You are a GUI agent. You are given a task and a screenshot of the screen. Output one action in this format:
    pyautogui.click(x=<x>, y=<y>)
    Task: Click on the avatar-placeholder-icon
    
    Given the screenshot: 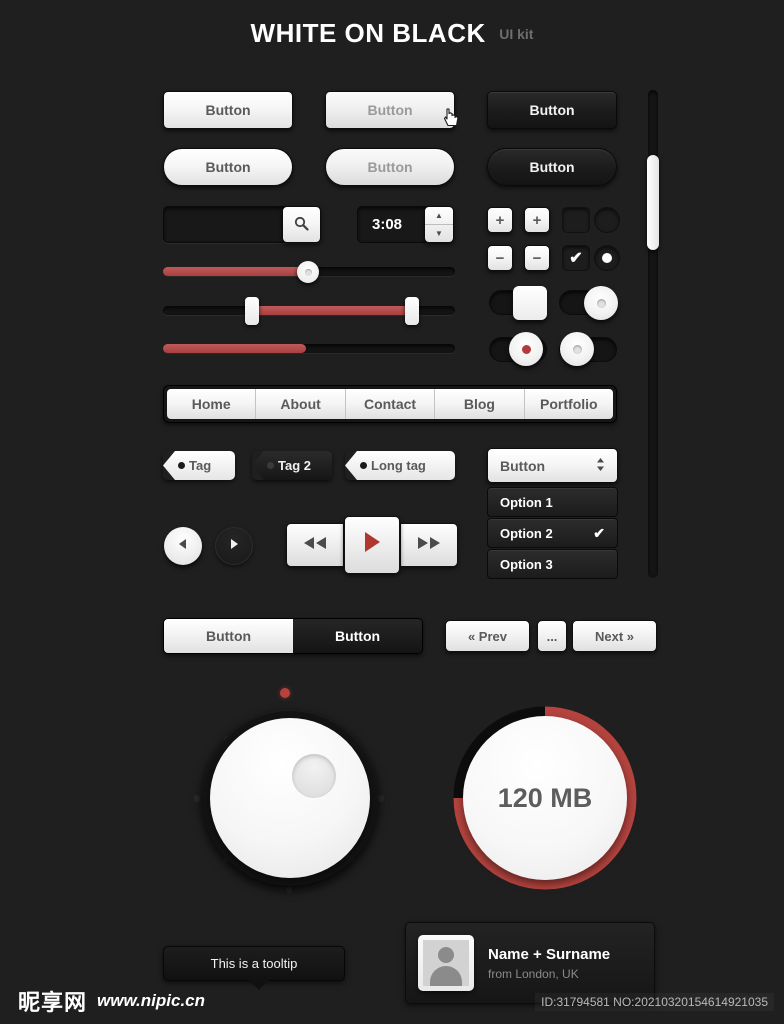 What is the action you would take?
    pyautogui.click(x=446, y=963)
    